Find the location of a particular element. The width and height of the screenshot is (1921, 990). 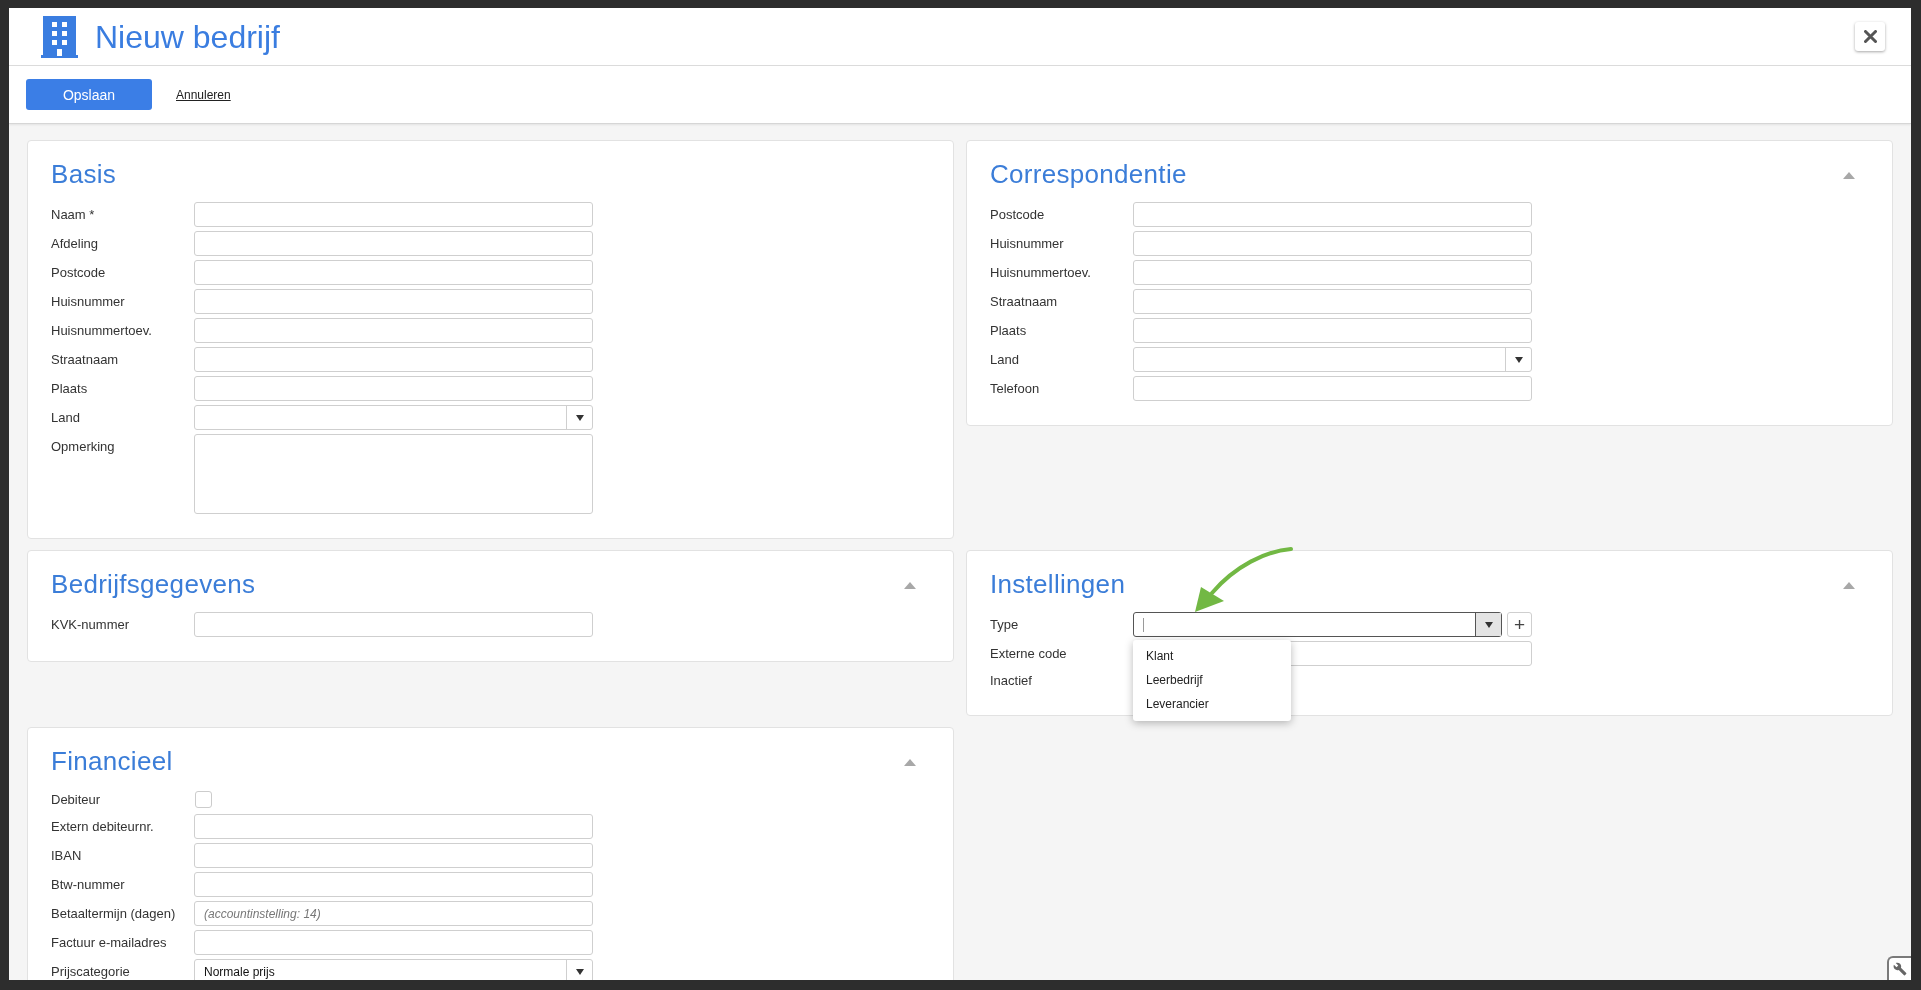

dropdown-field: Normale prijs is located at coordinates (393, 969).